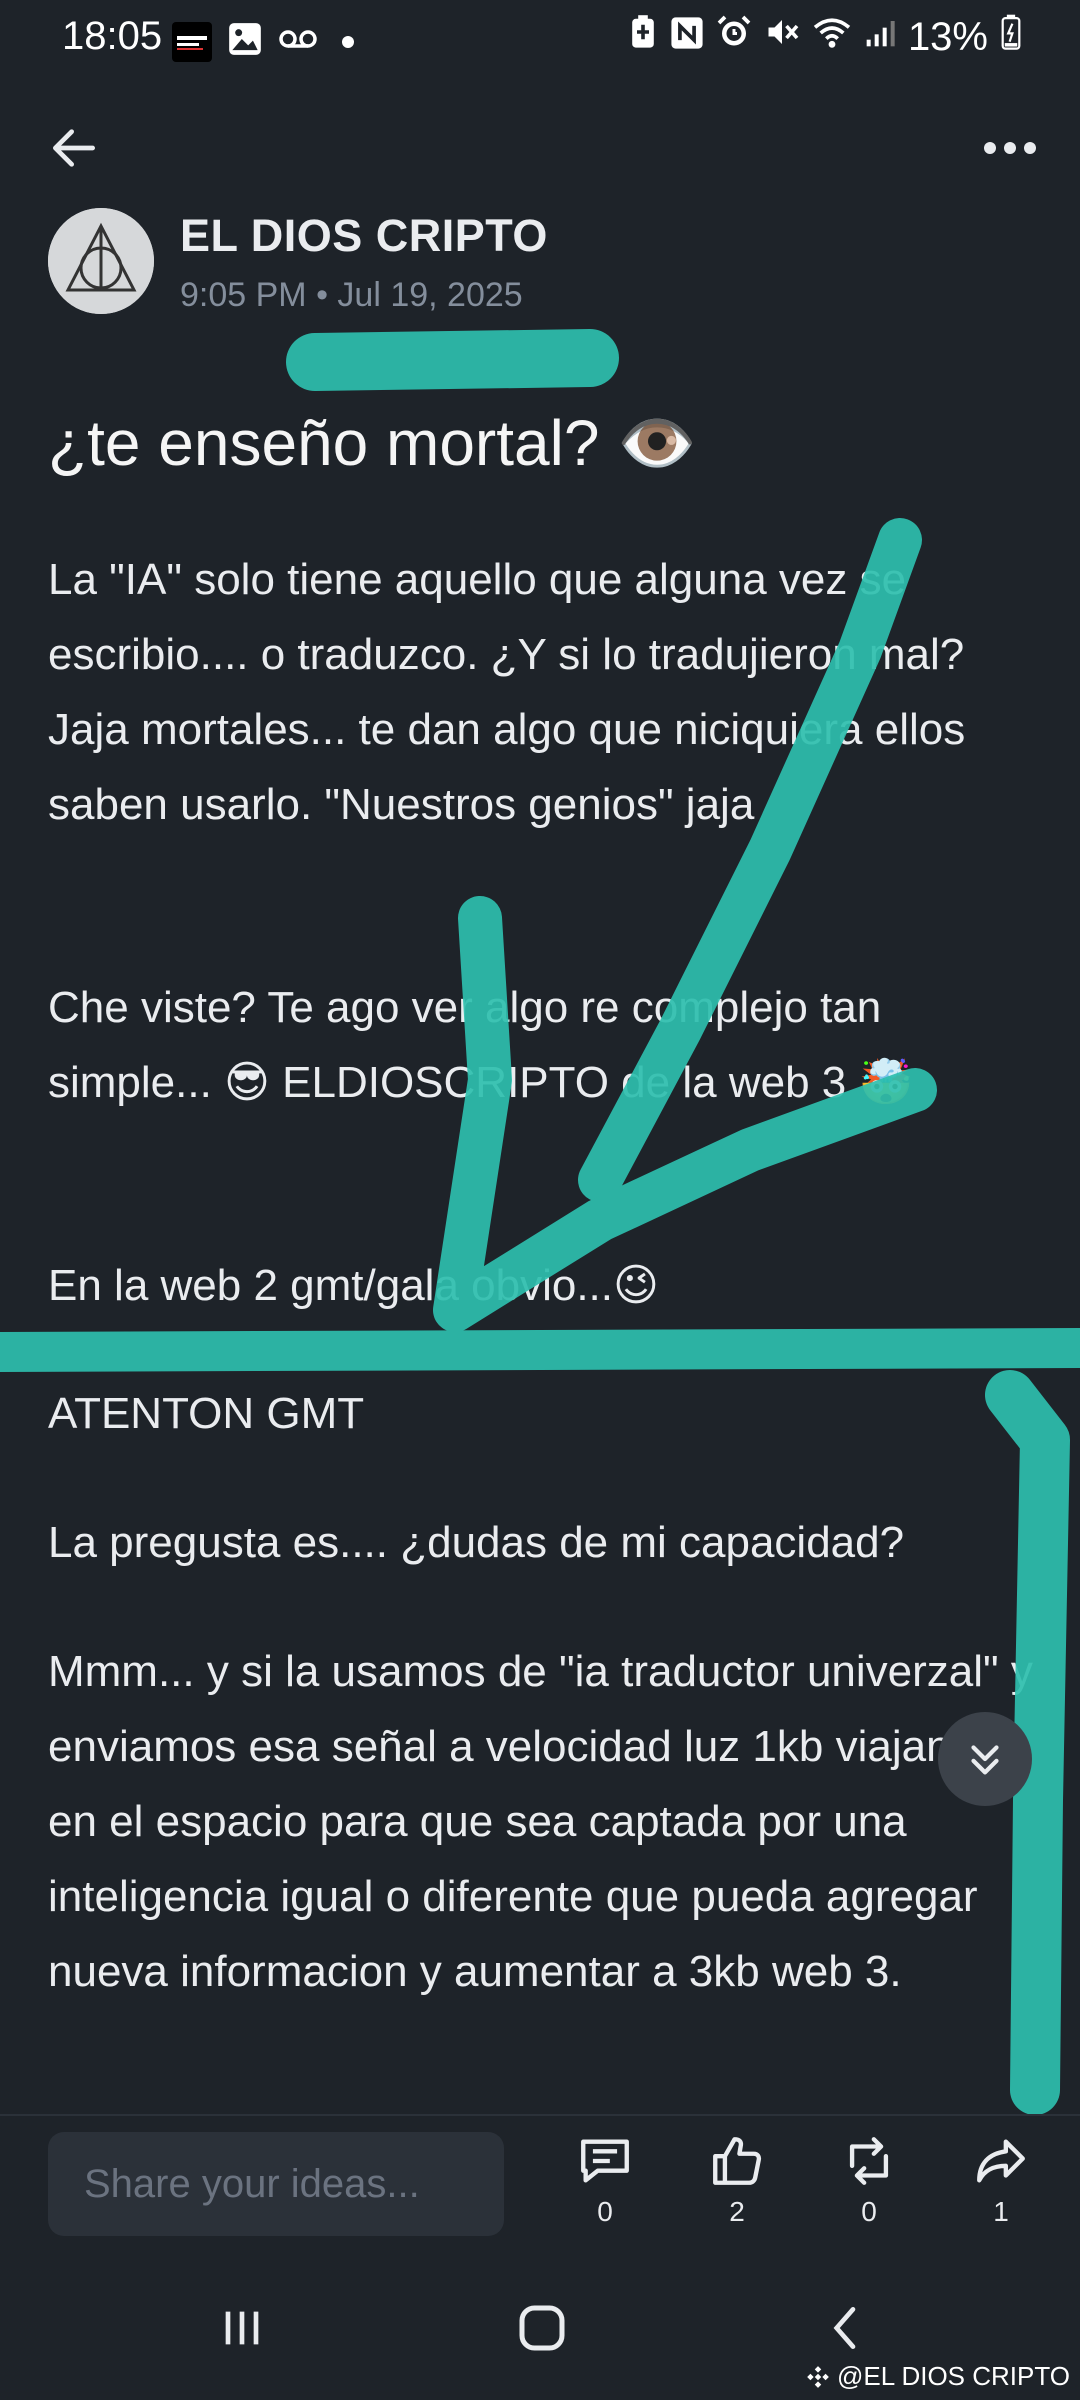 The height and width of the screenshot is (2400, 1080). I want to click on post-paragraph: ATENTON GMT, so click(206, 1413).